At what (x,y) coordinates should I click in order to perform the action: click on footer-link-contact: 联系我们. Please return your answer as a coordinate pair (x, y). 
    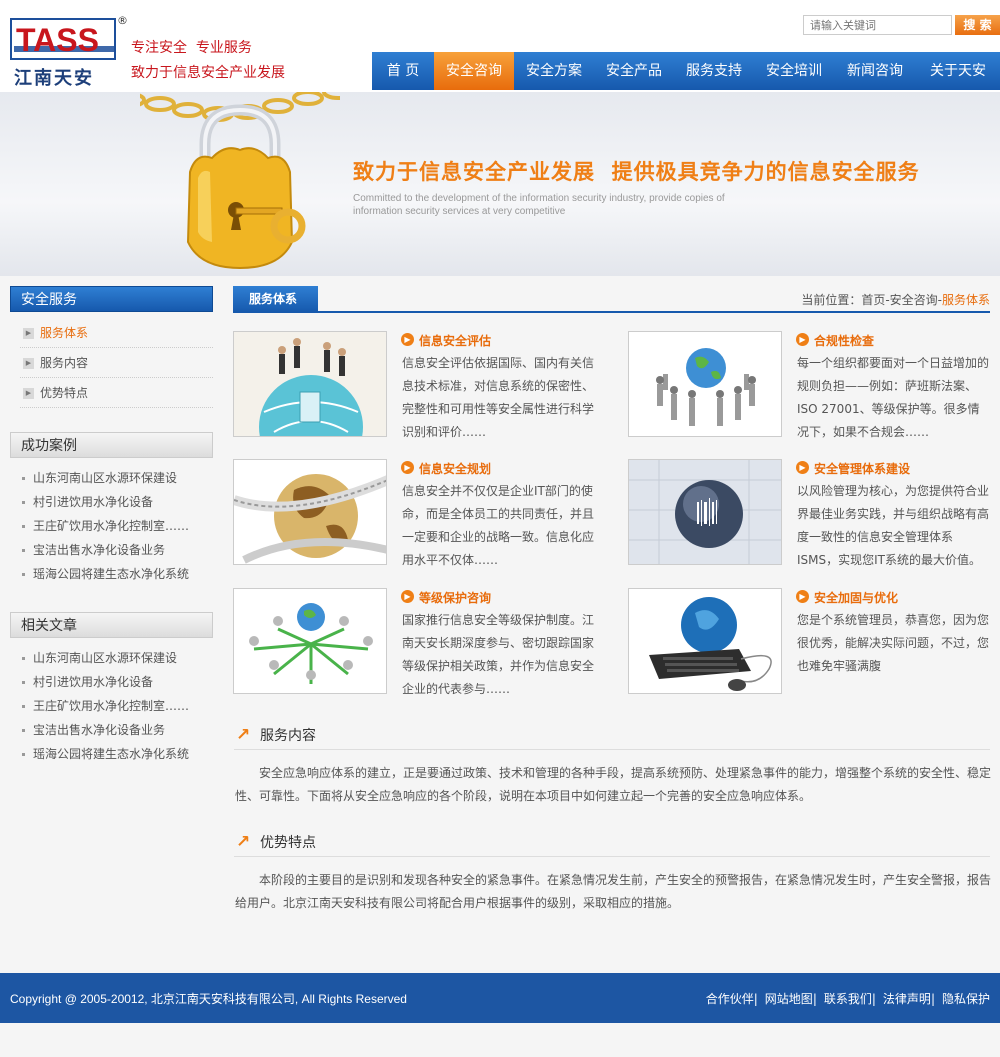
    Looking at the image, I should click on (848, 999).